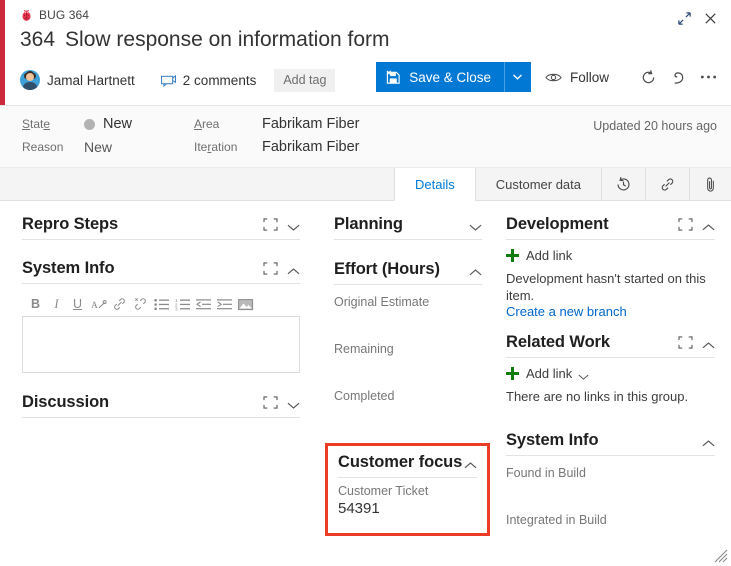 The height and width of the screenshot is (566, 731). Describe the element at coordinates (364, 396) in the screenshot. I see `field-label-completed: Completed` at that location.